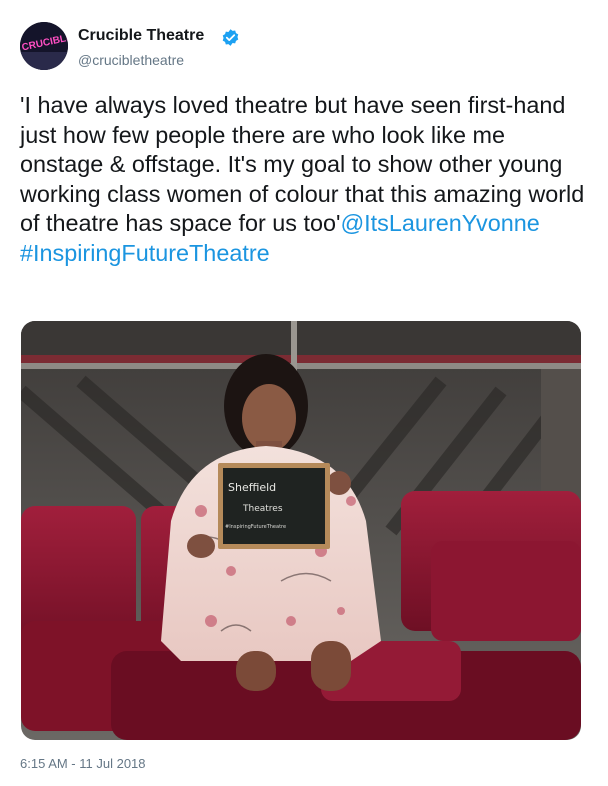 The width and height of the screenshot is (608, 786). I want to click on verified-badge-icon, so click(230, 37).